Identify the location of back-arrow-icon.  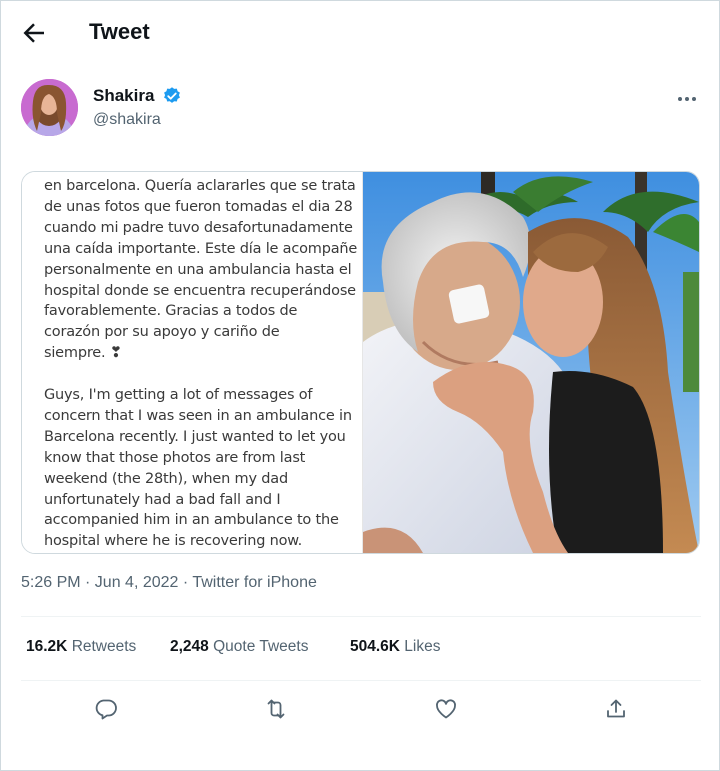
(33, 33).